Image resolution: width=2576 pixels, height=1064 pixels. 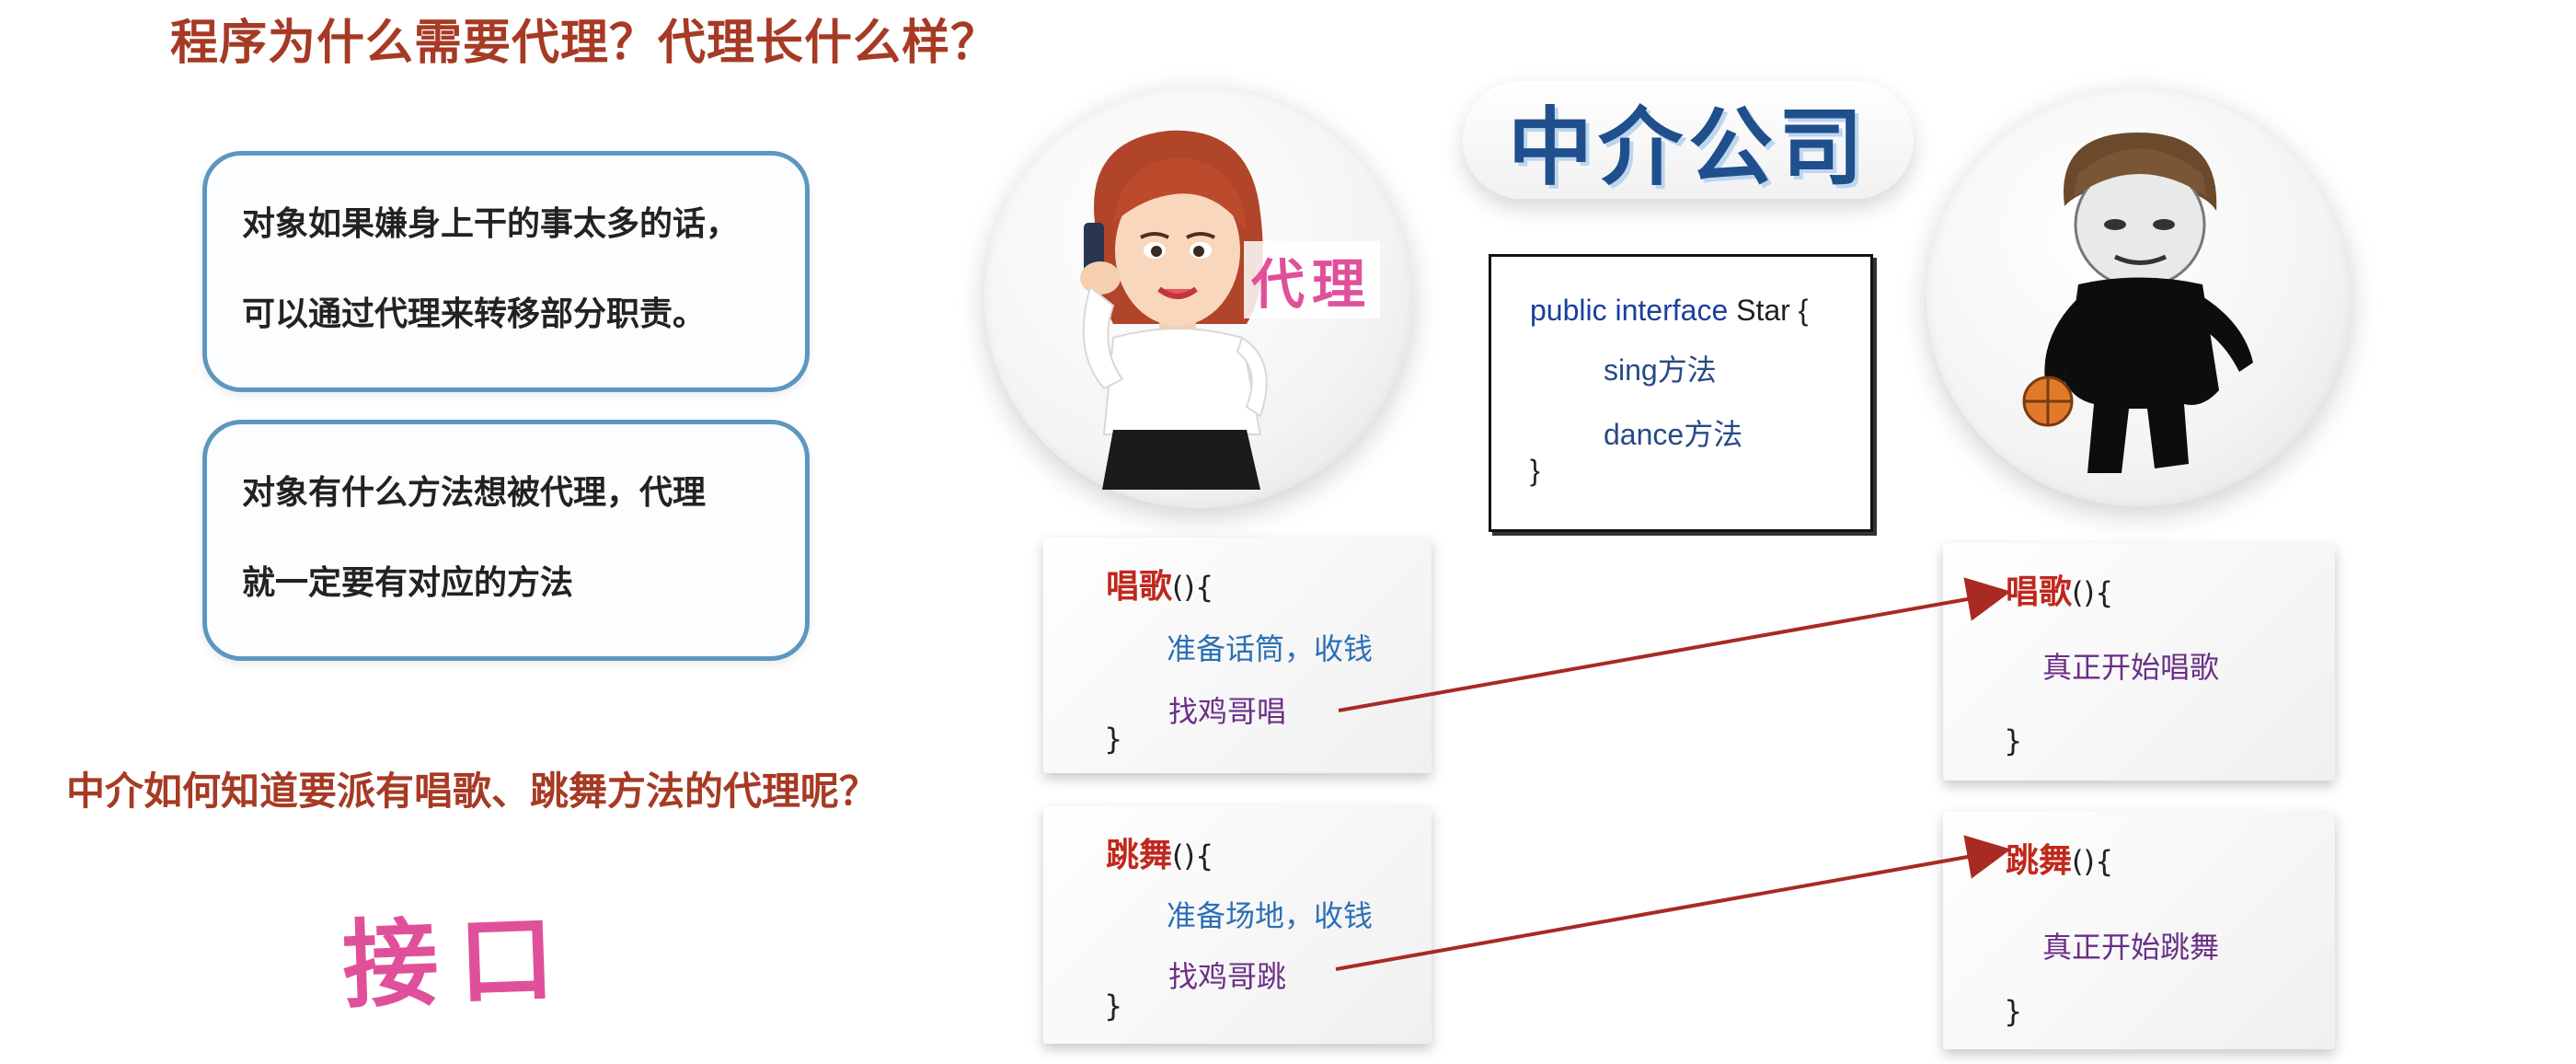 What do you see at coordinates (1673, 774) in the screenshot?
I see `delegation-arrows` at bounding box center [1673, 774].